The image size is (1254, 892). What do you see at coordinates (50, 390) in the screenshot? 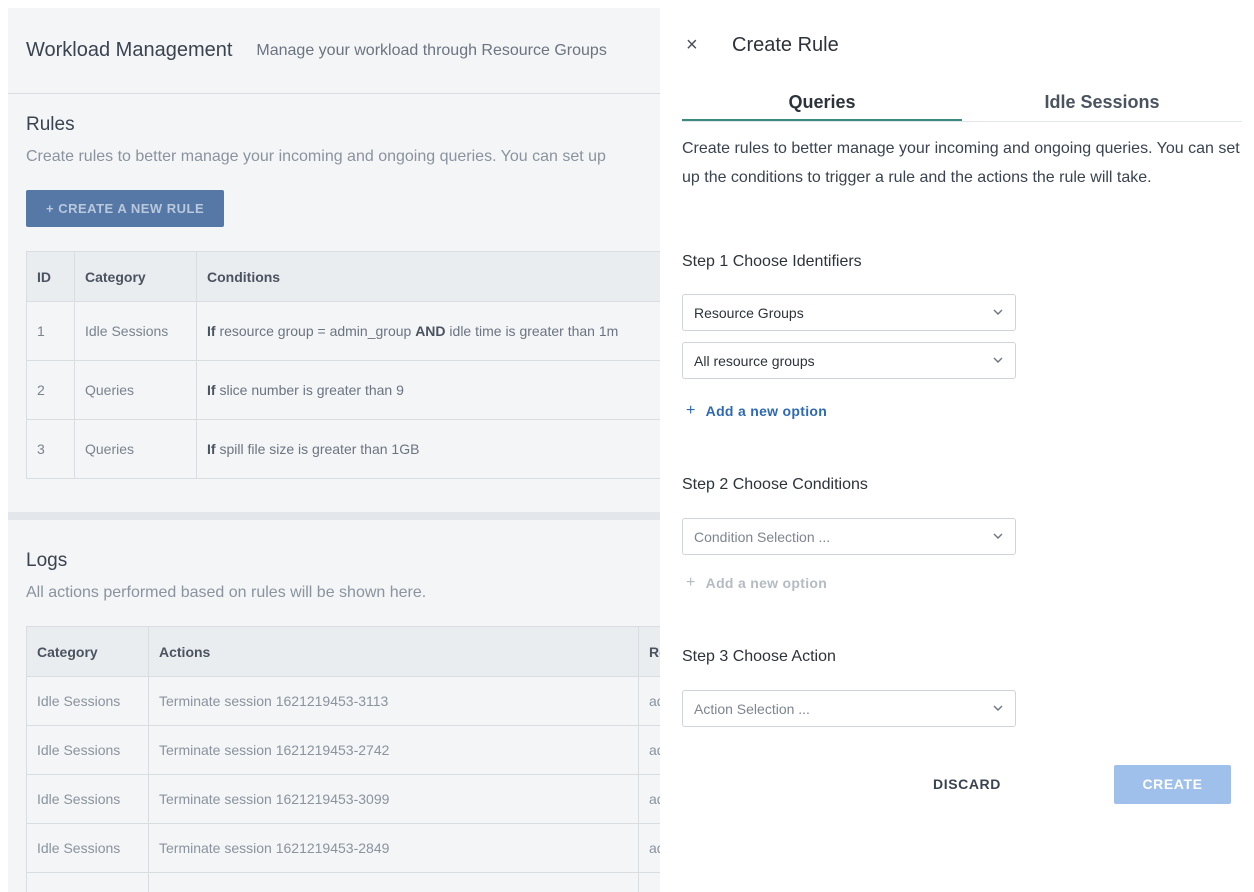
I see `rule-id: 2` at bounding box center [50, 390].